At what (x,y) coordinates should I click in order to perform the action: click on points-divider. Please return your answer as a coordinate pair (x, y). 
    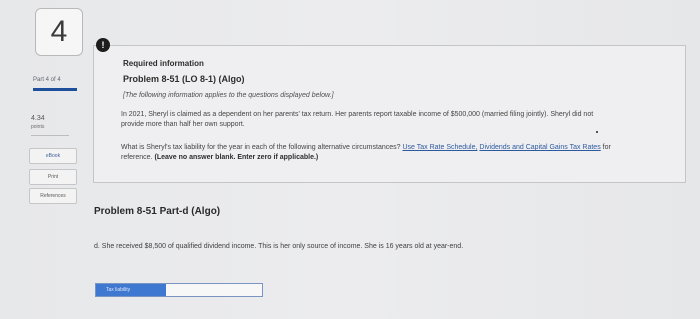
    Looking at the image, I should click on (50, 135).